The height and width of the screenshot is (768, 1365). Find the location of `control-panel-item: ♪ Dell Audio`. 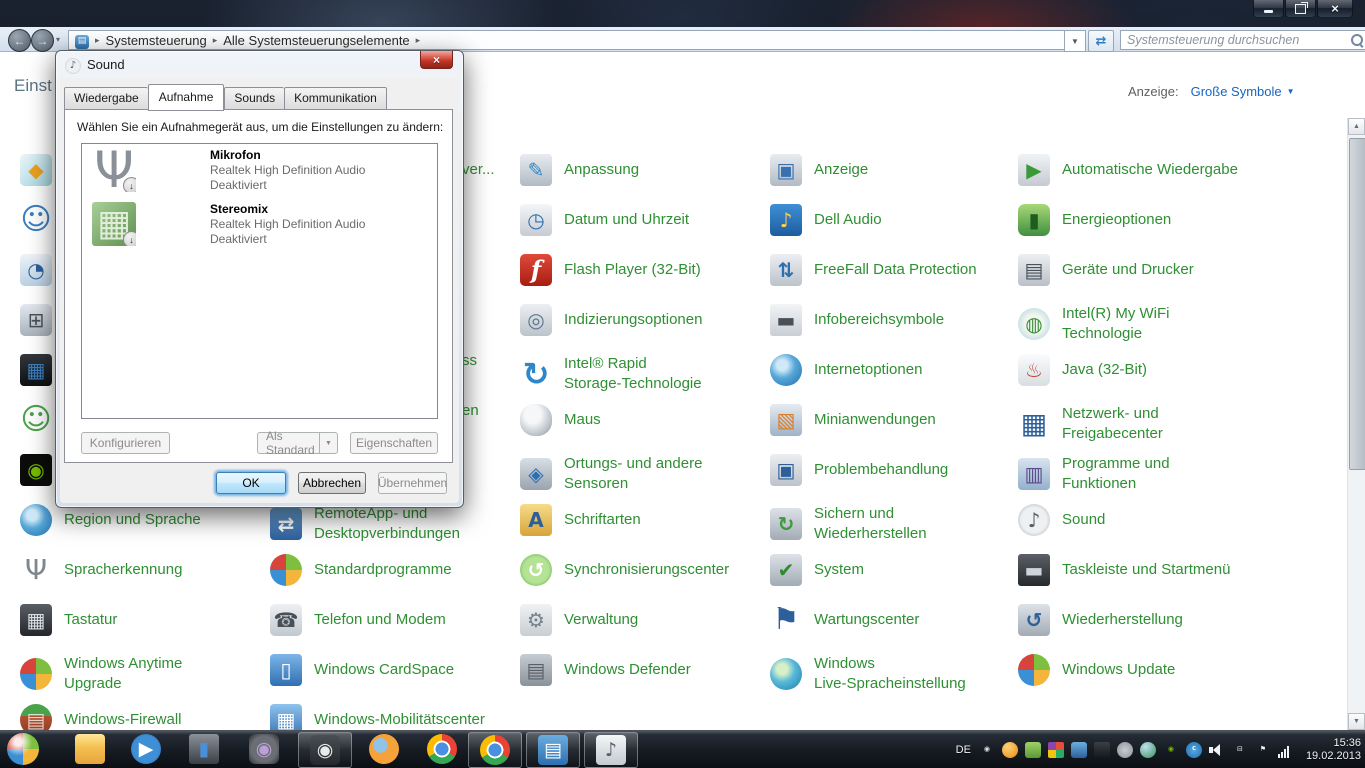

control-panel-item: ♪ Dell Audio is located at coordinates (826, 220).